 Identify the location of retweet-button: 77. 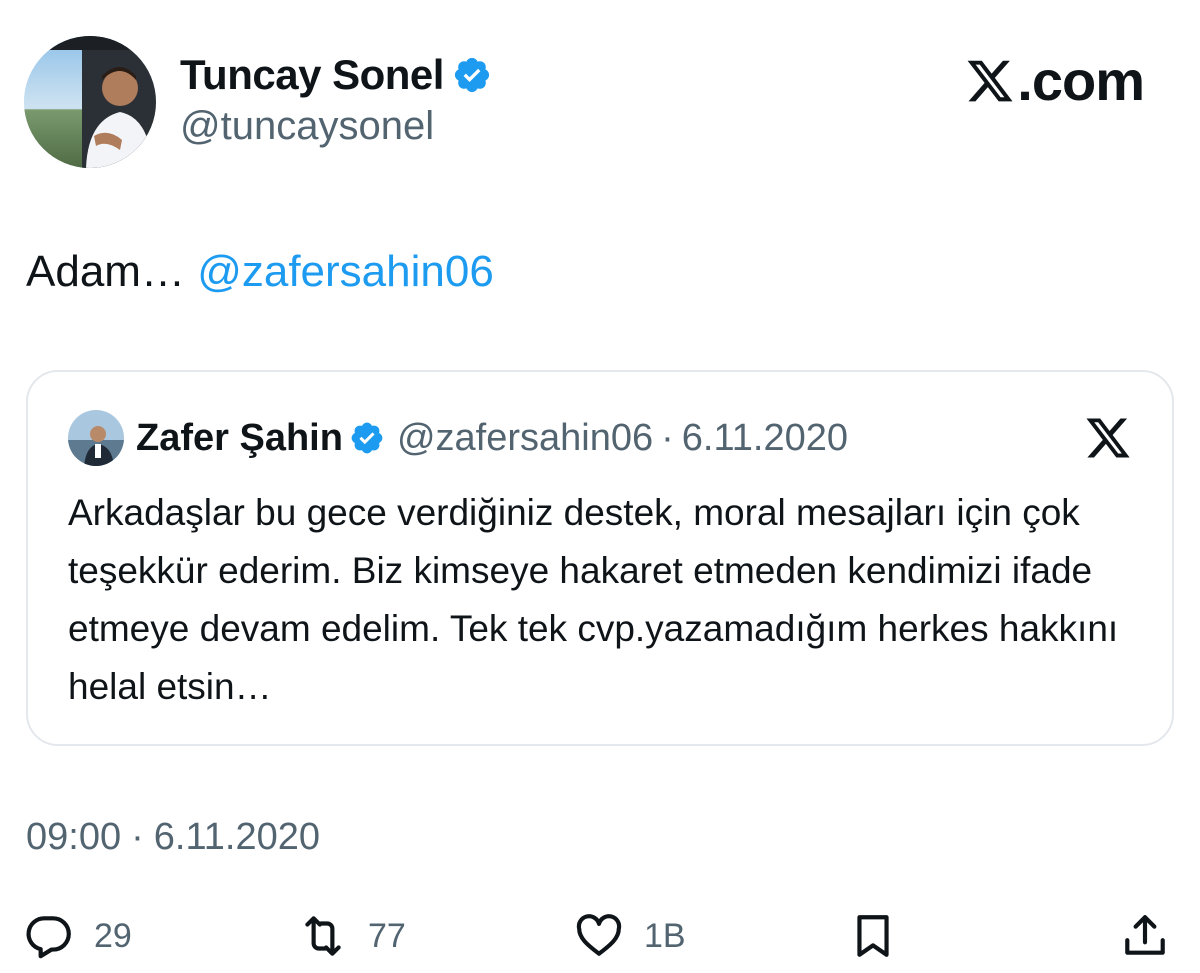
(352, 936).